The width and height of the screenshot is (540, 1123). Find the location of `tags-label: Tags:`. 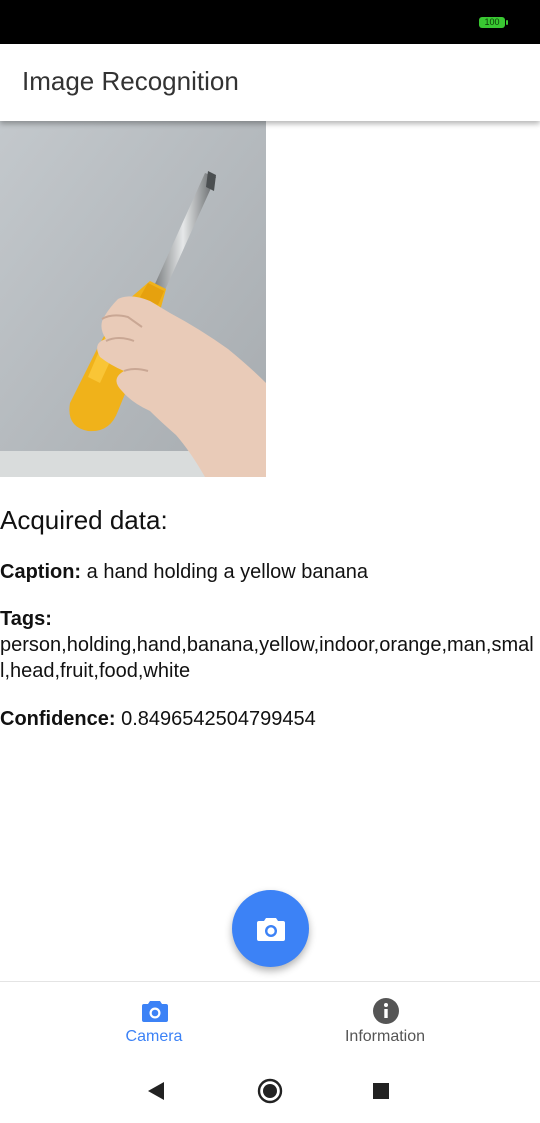

tags-label: Tags: is located at coordinates (26, 619).